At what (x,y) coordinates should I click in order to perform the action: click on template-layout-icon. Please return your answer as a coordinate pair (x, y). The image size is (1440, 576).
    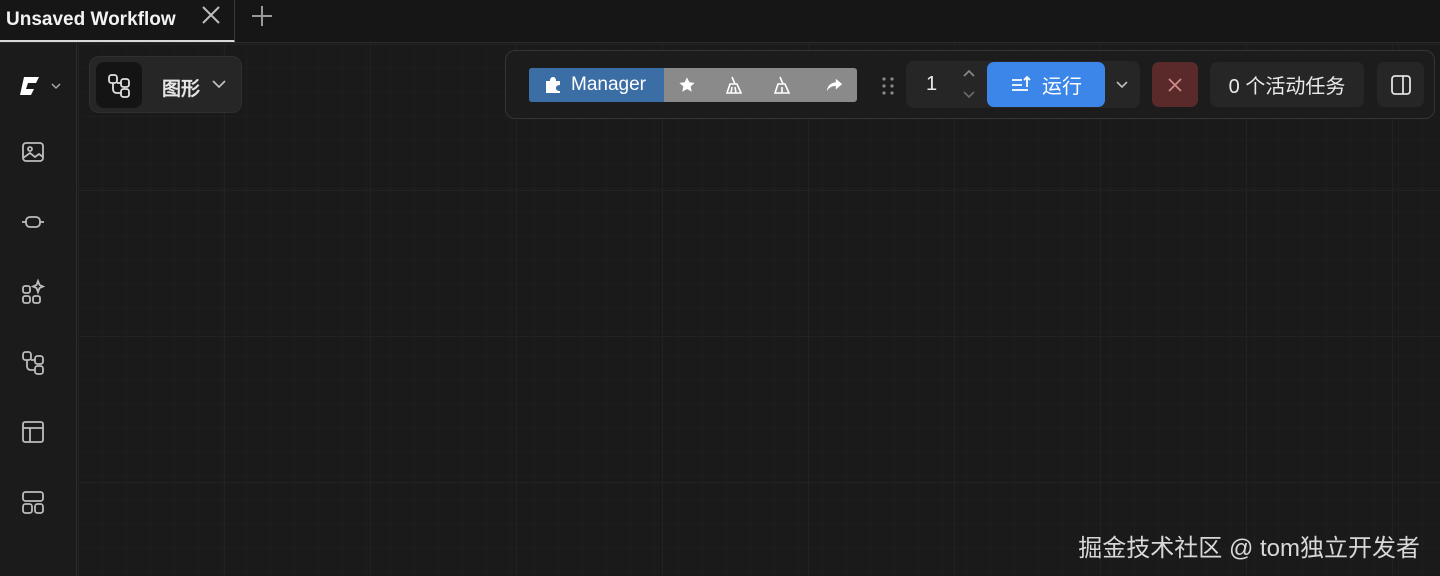
    Looking at the image, I should click on (33, 432).